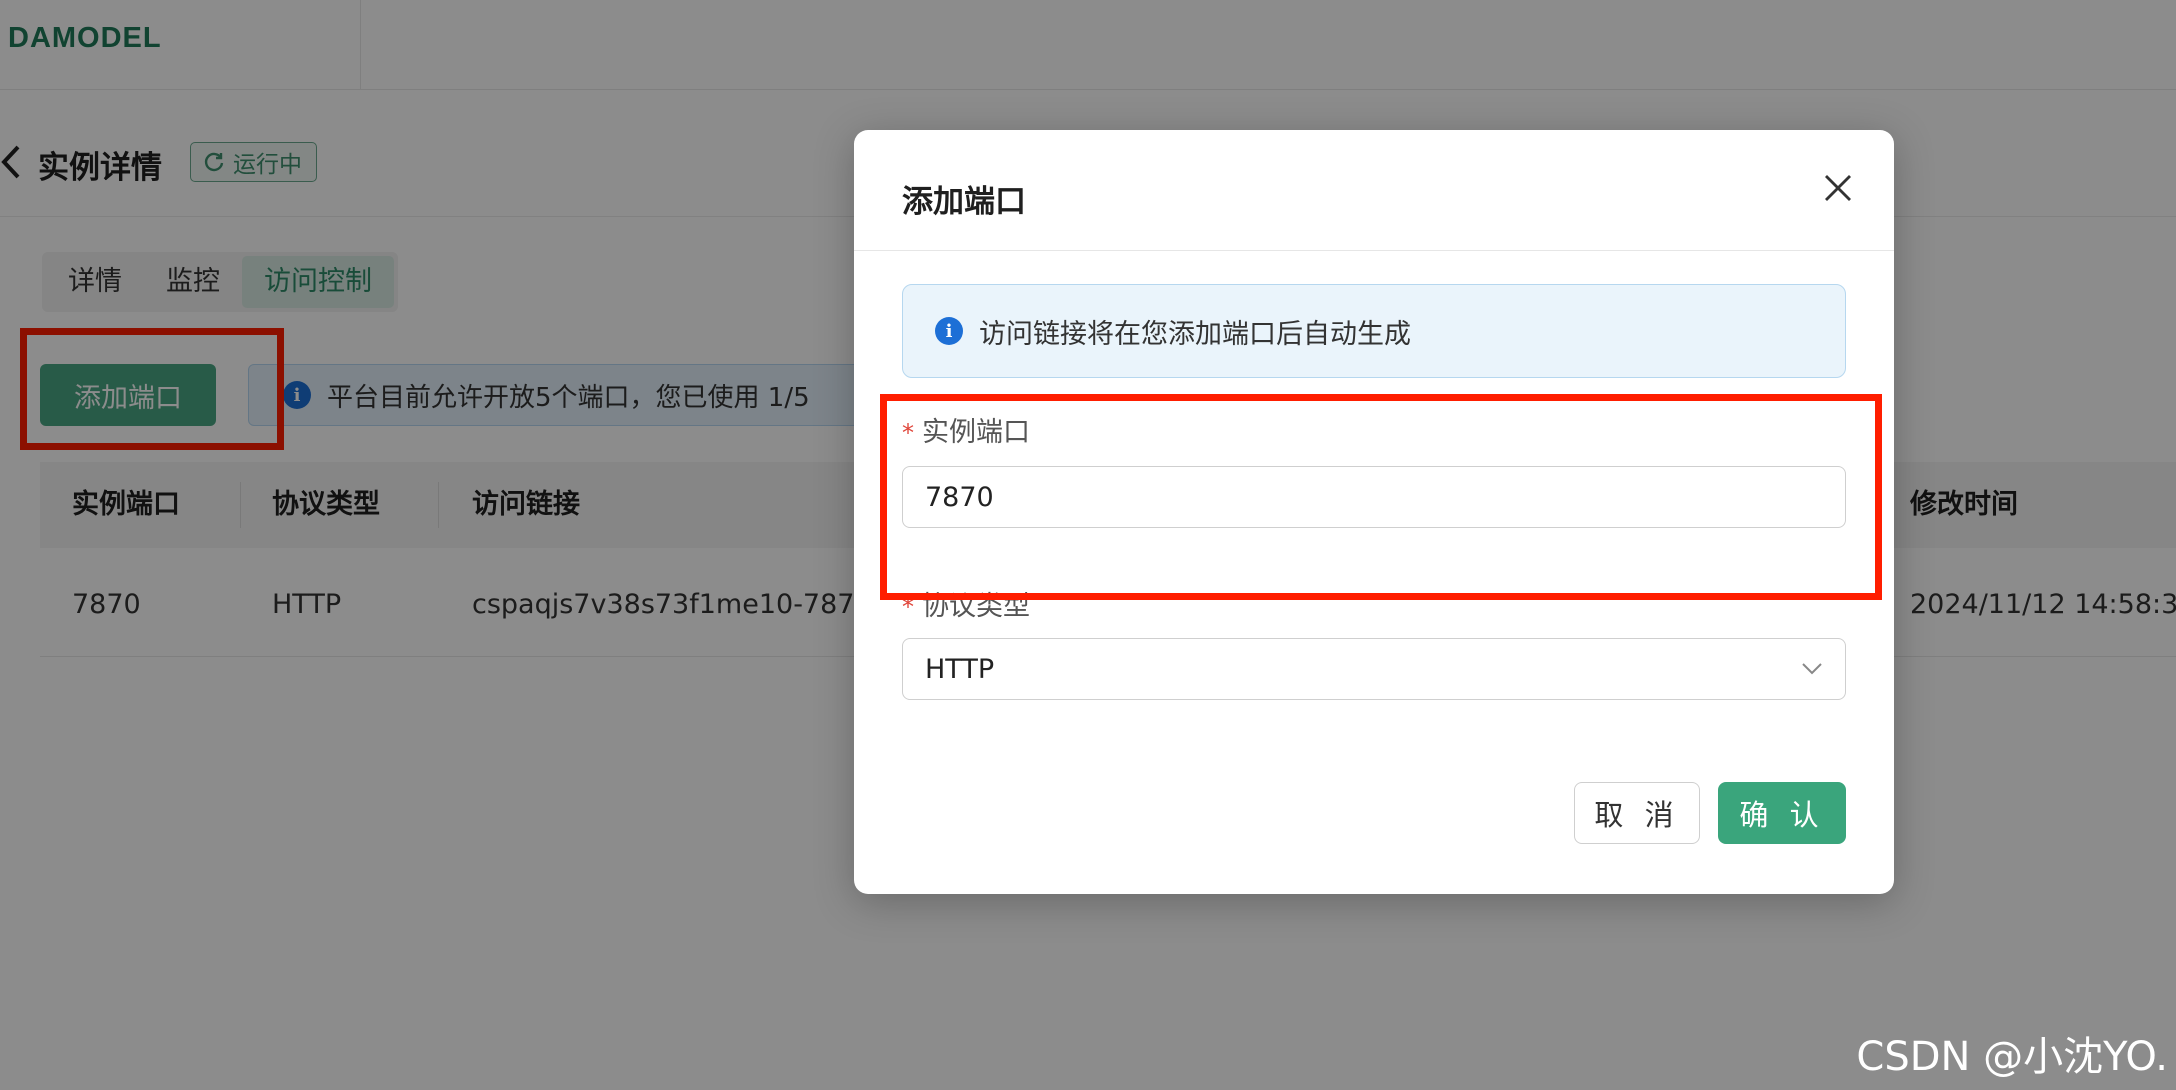  Describe the element at coordinates (1782, 813) in the screenshot. I see `confirm-button: 确 认` at that location.